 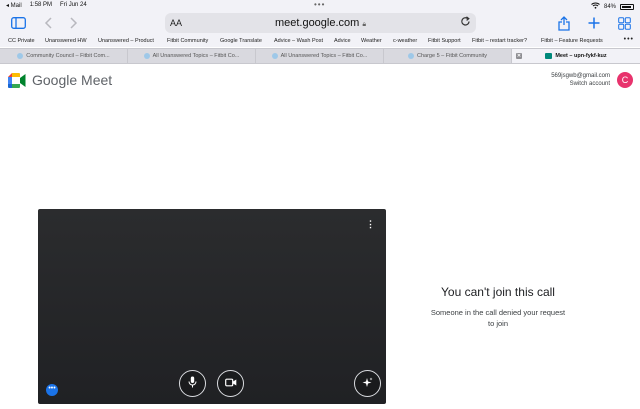 I want to click on favorite-fitbit-support: Fitbit Support, so click(x=444, y=41).